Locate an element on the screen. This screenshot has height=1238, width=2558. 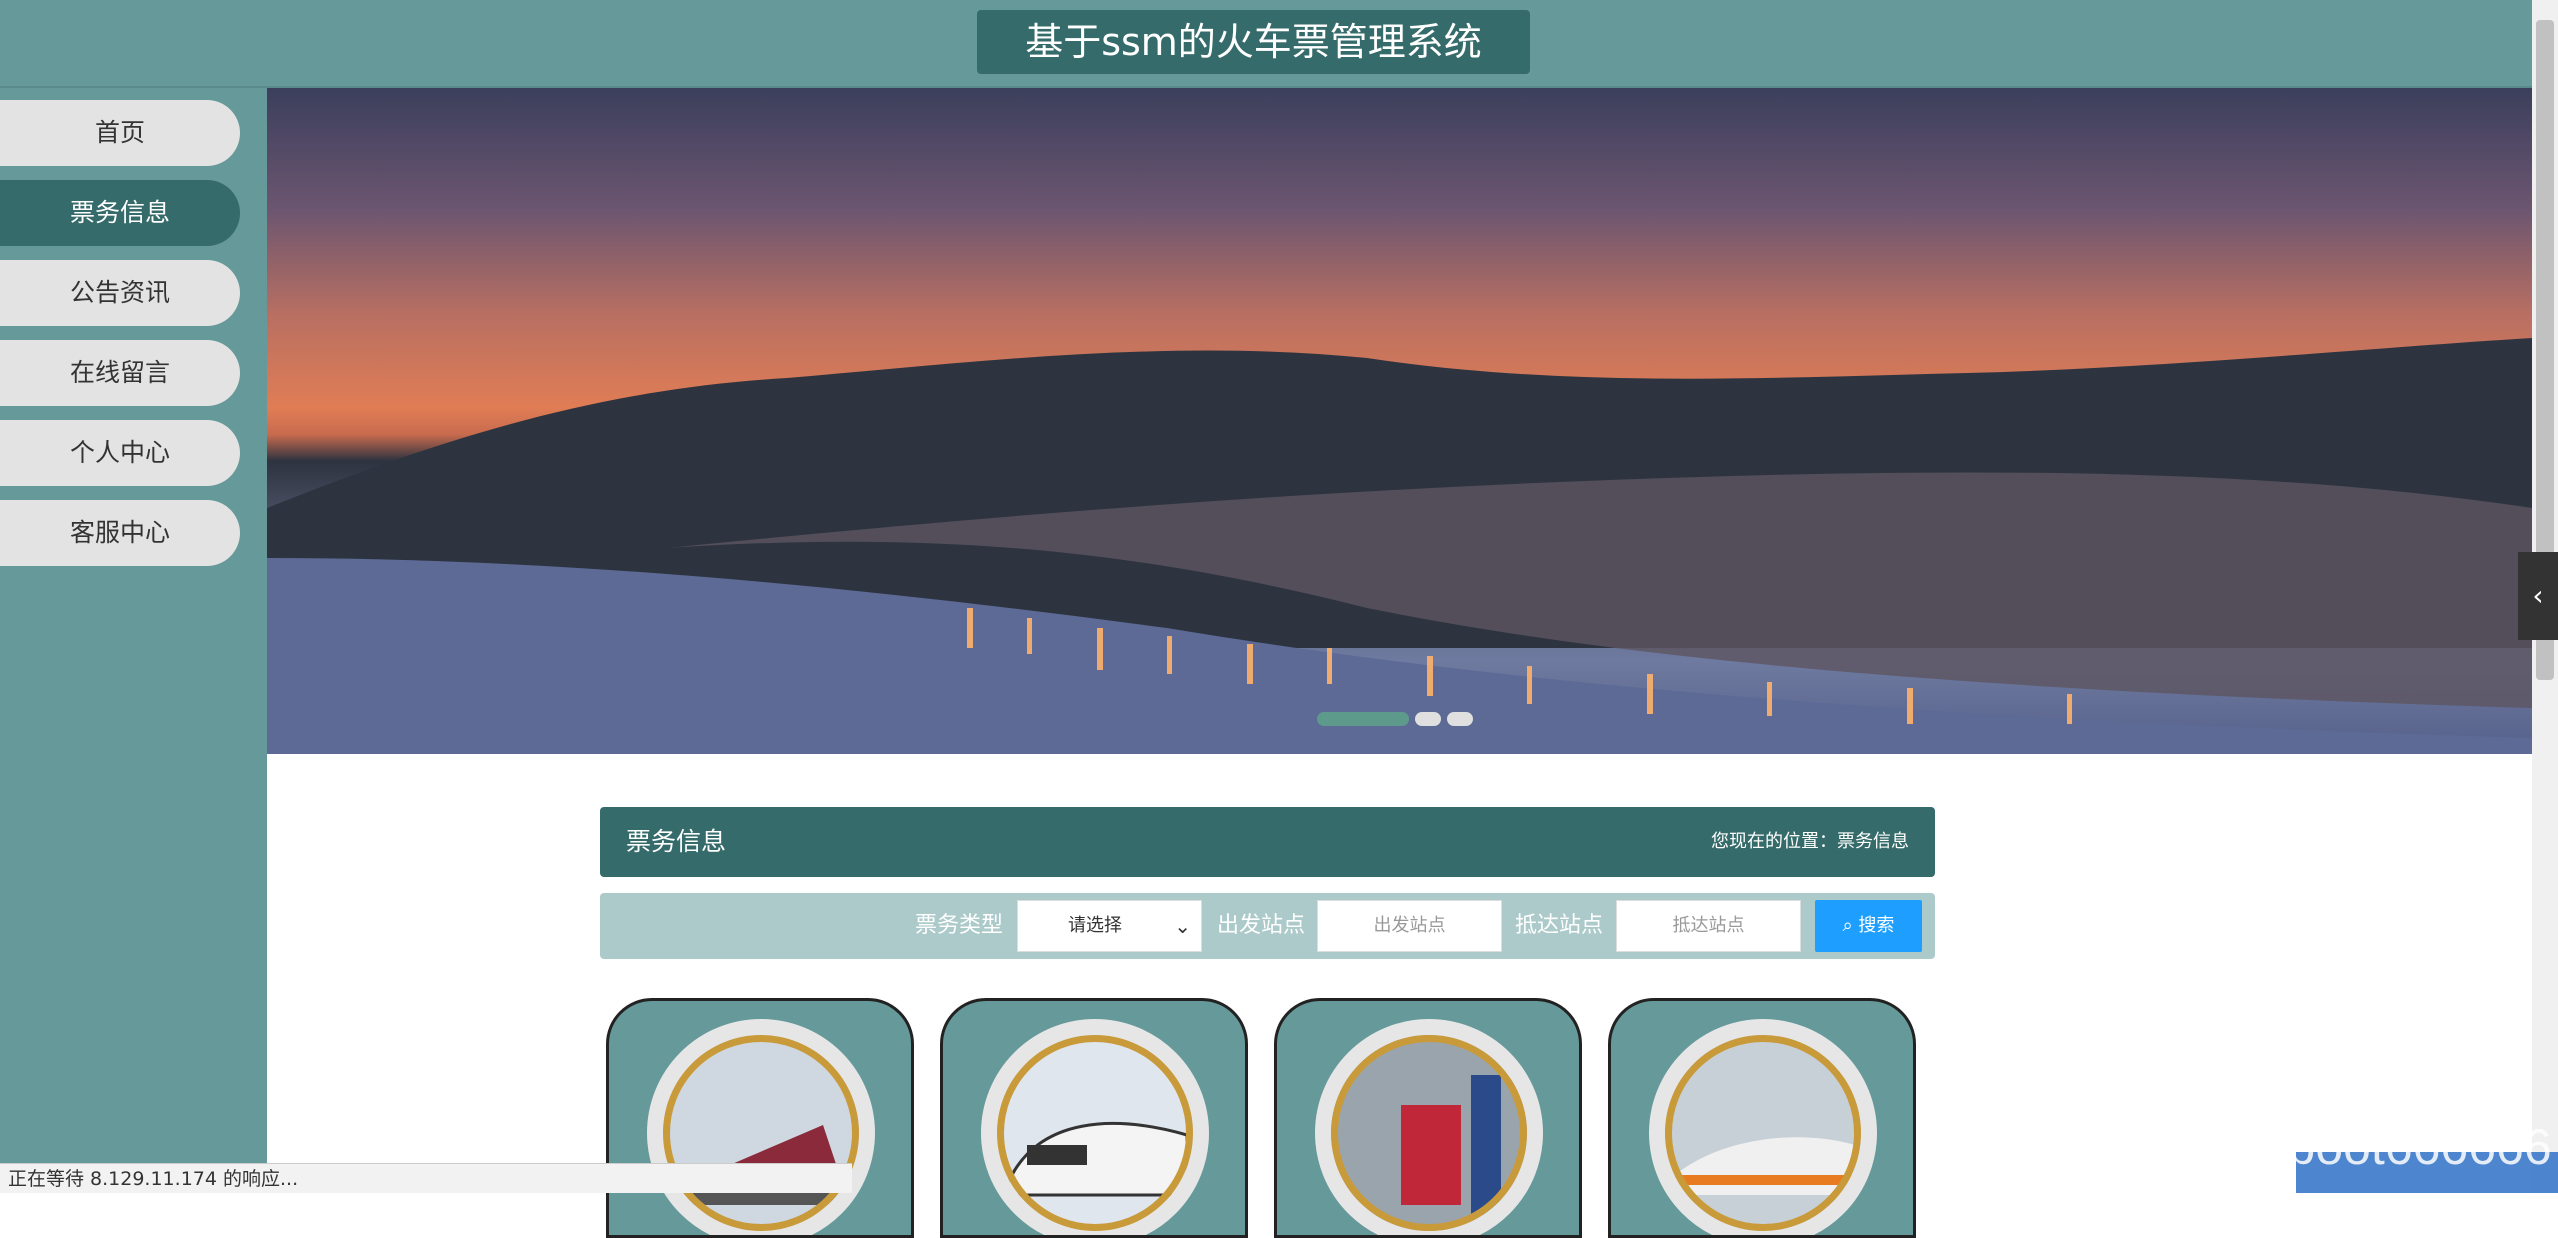
carousel-dots is located at coordinates (1398, 718).